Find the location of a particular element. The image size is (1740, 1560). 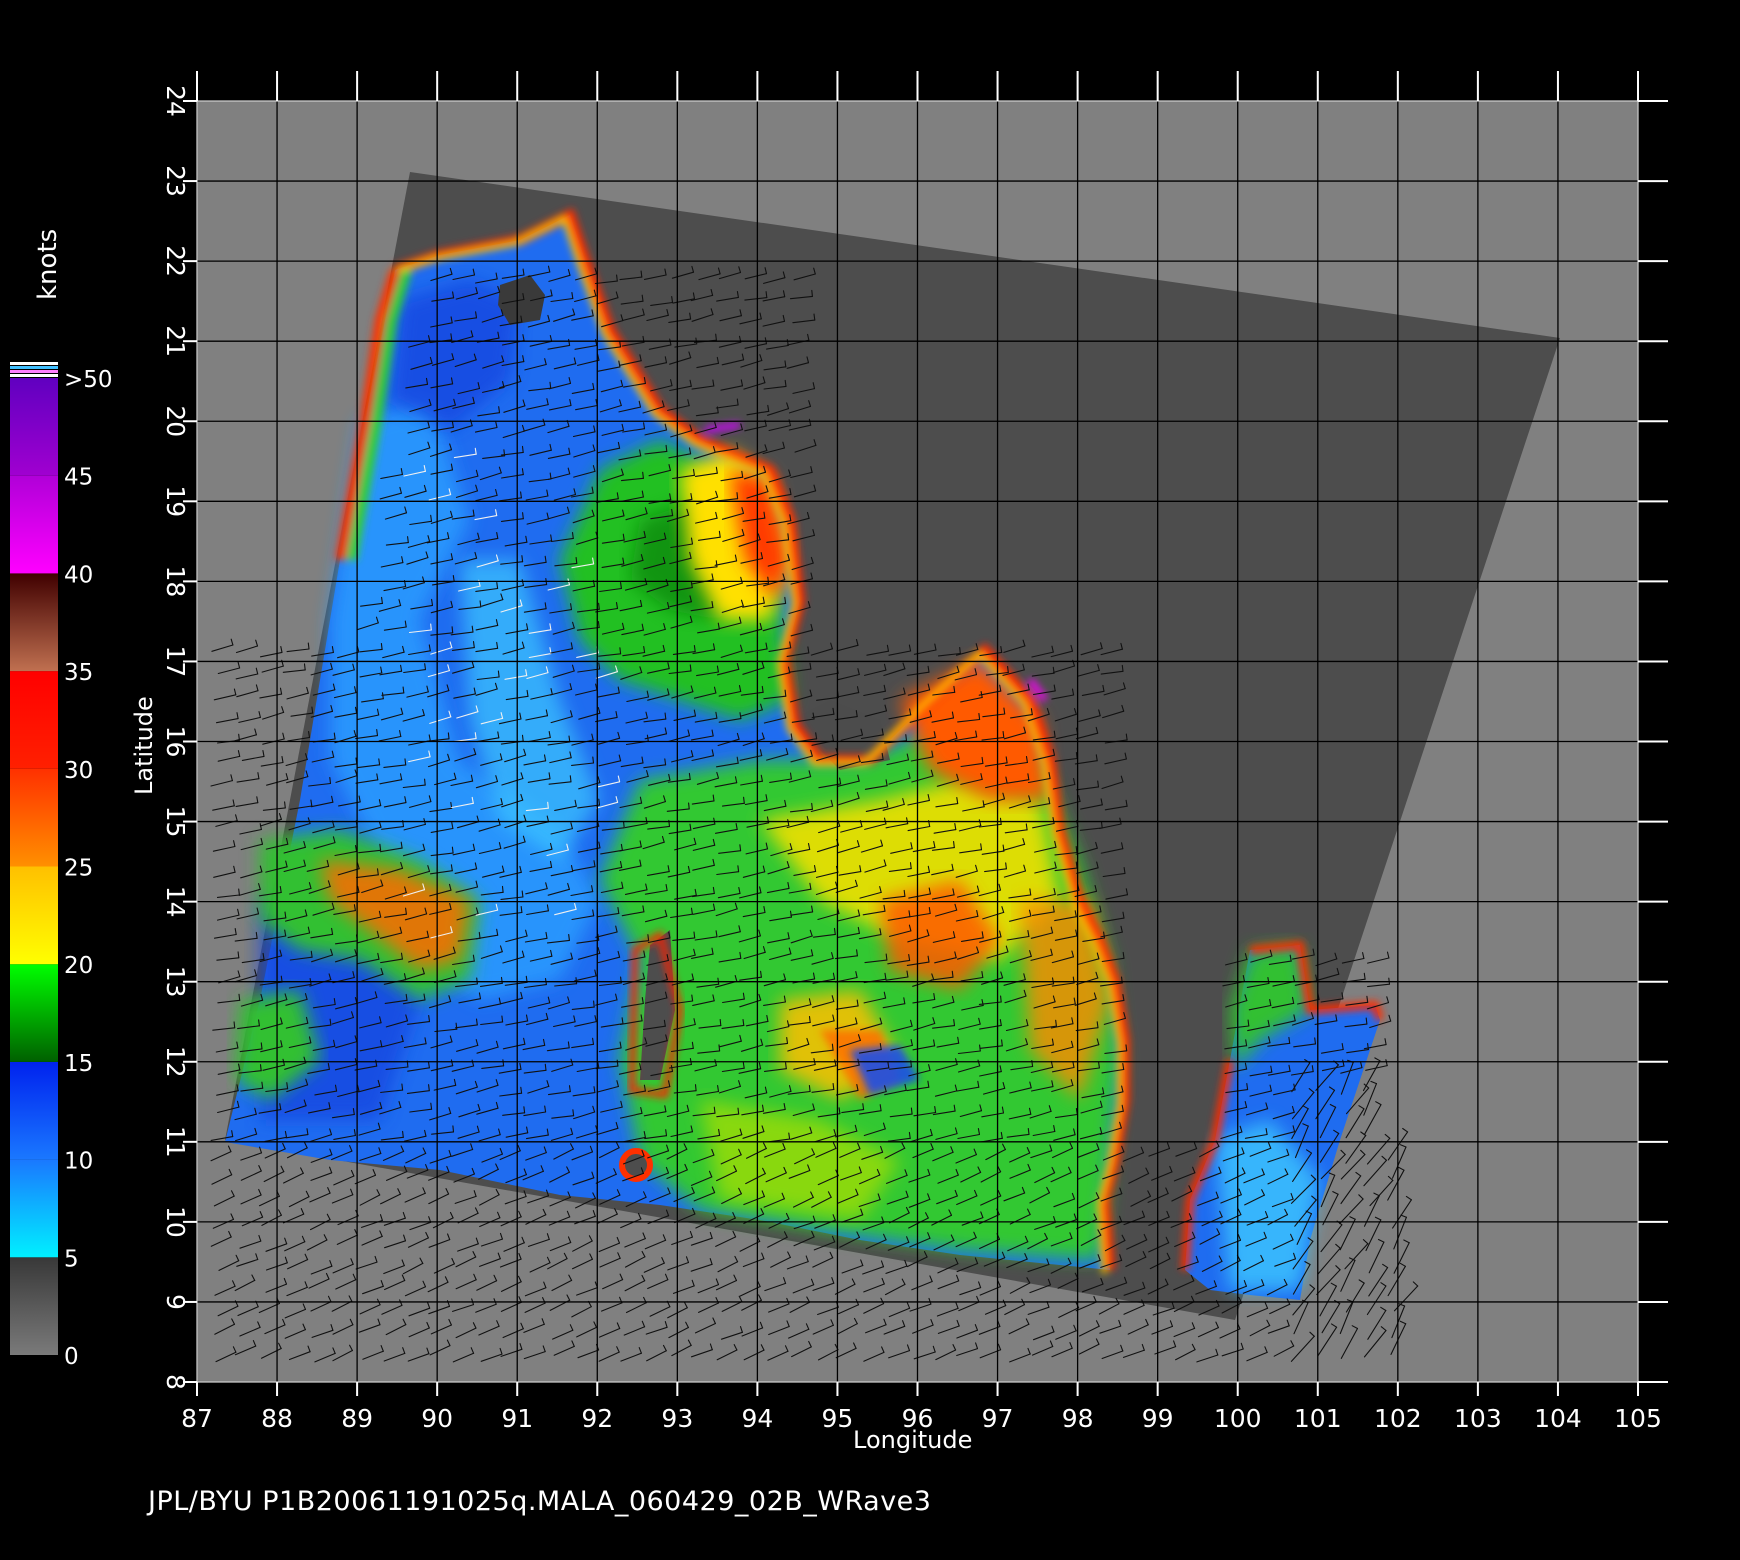

x-tick-label-104: 104 is located at coordinates (1558, 1418).